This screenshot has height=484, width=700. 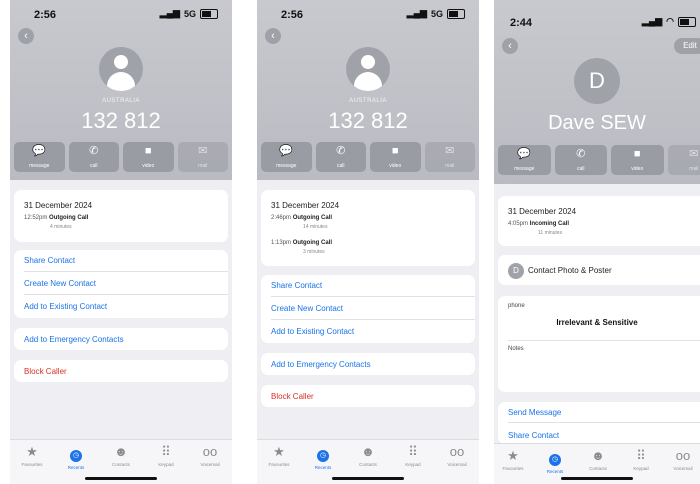 I want to click on clock-icon: ◷, so click(x=323, y=456).